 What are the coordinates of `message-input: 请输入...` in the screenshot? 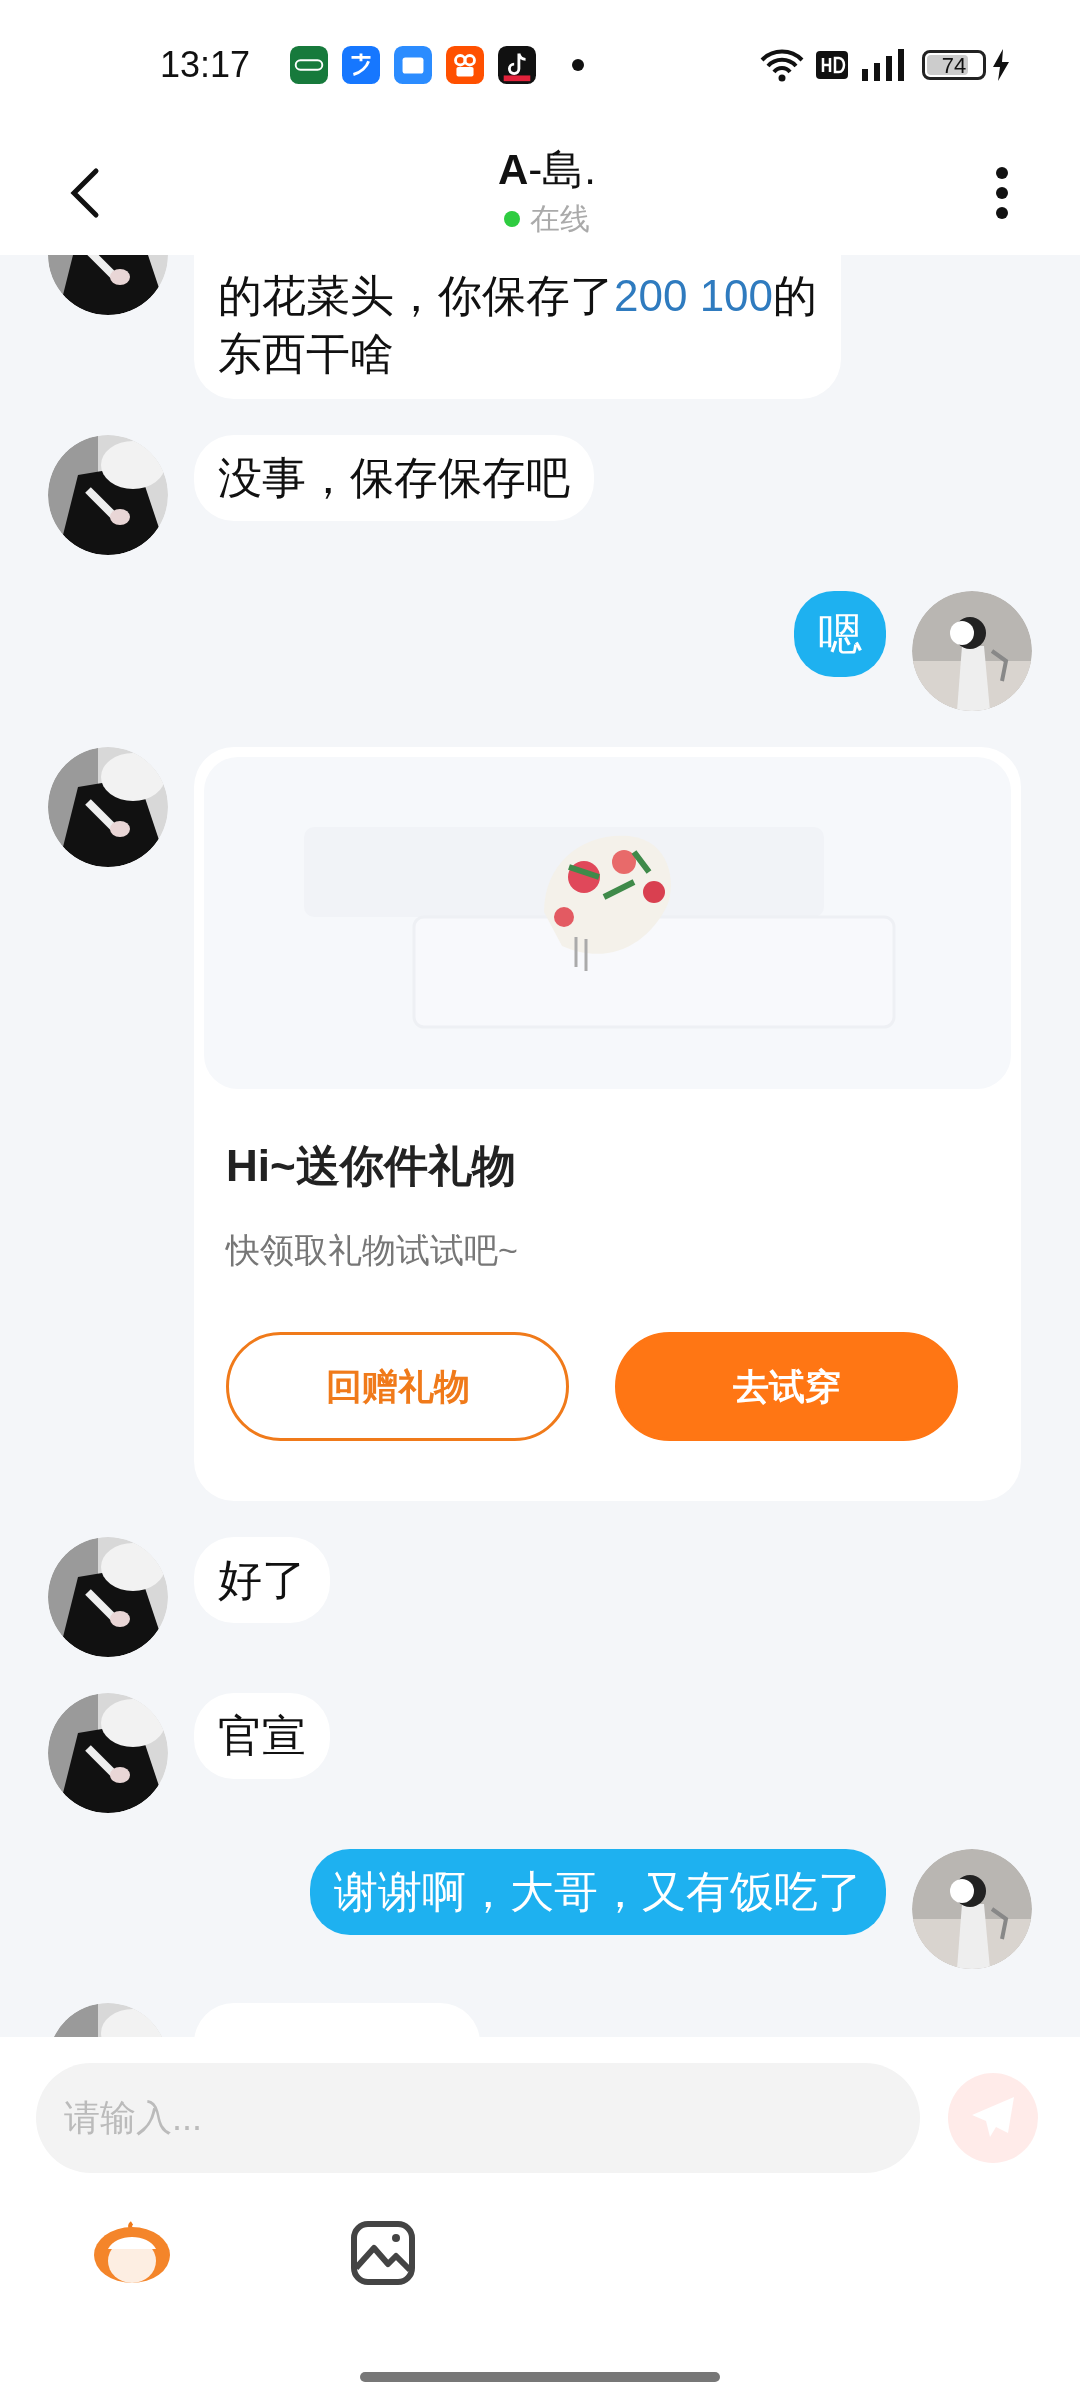 It's located at (478, 2118).